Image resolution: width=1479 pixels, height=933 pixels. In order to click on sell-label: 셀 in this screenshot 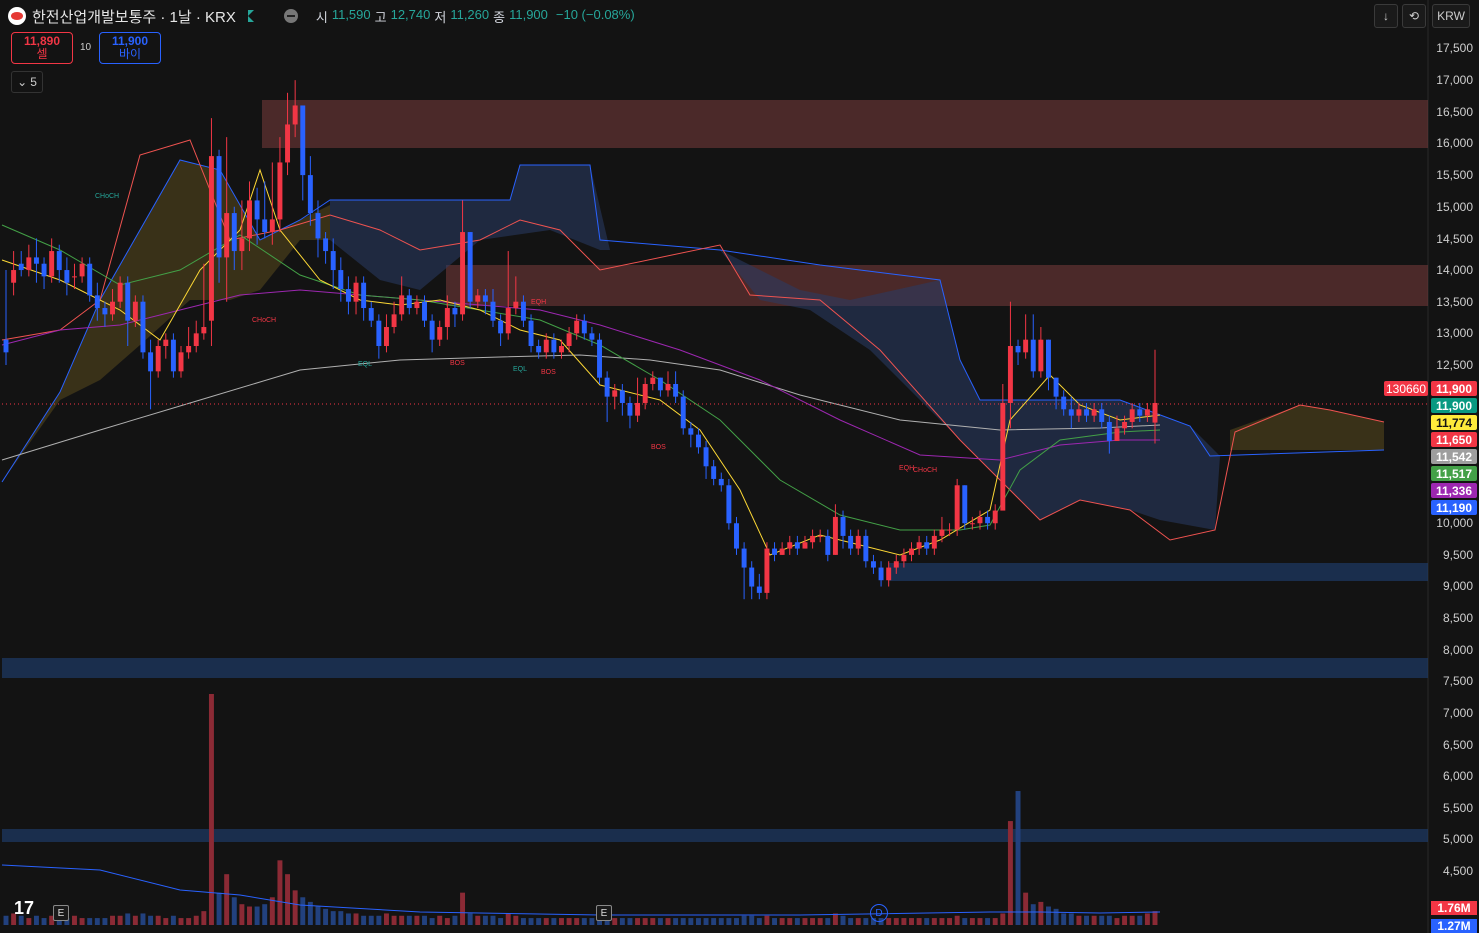, I will do `click(42, 54)`.